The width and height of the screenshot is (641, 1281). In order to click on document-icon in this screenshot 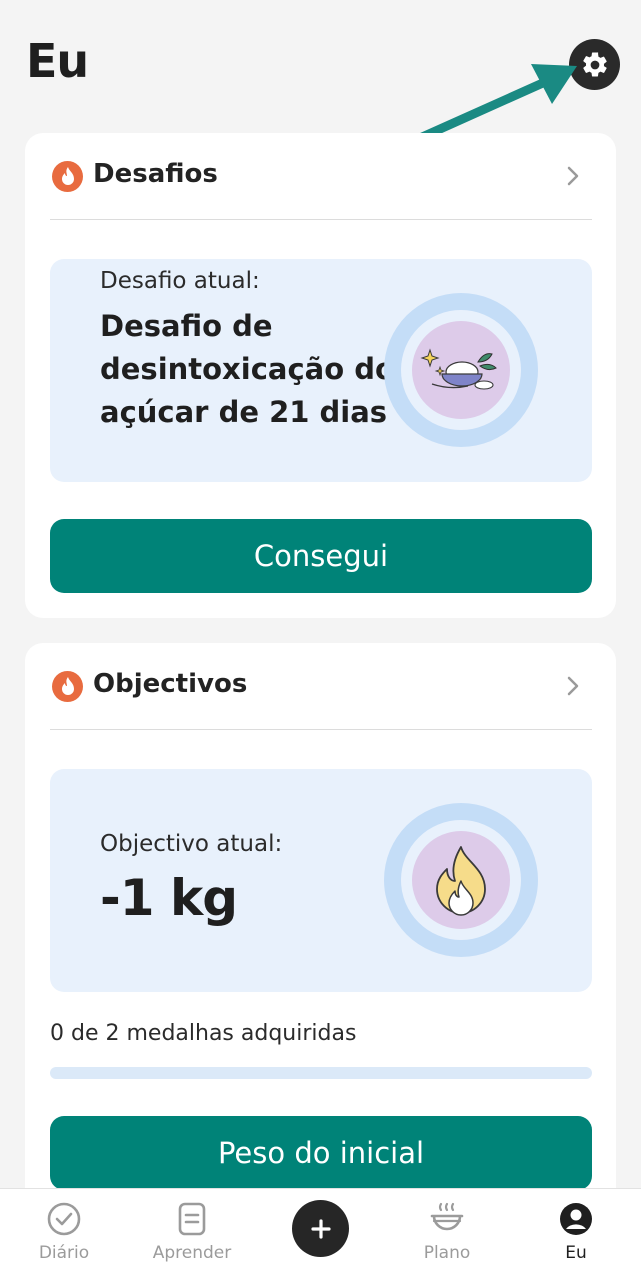, I will do `click(192, 1219)`.